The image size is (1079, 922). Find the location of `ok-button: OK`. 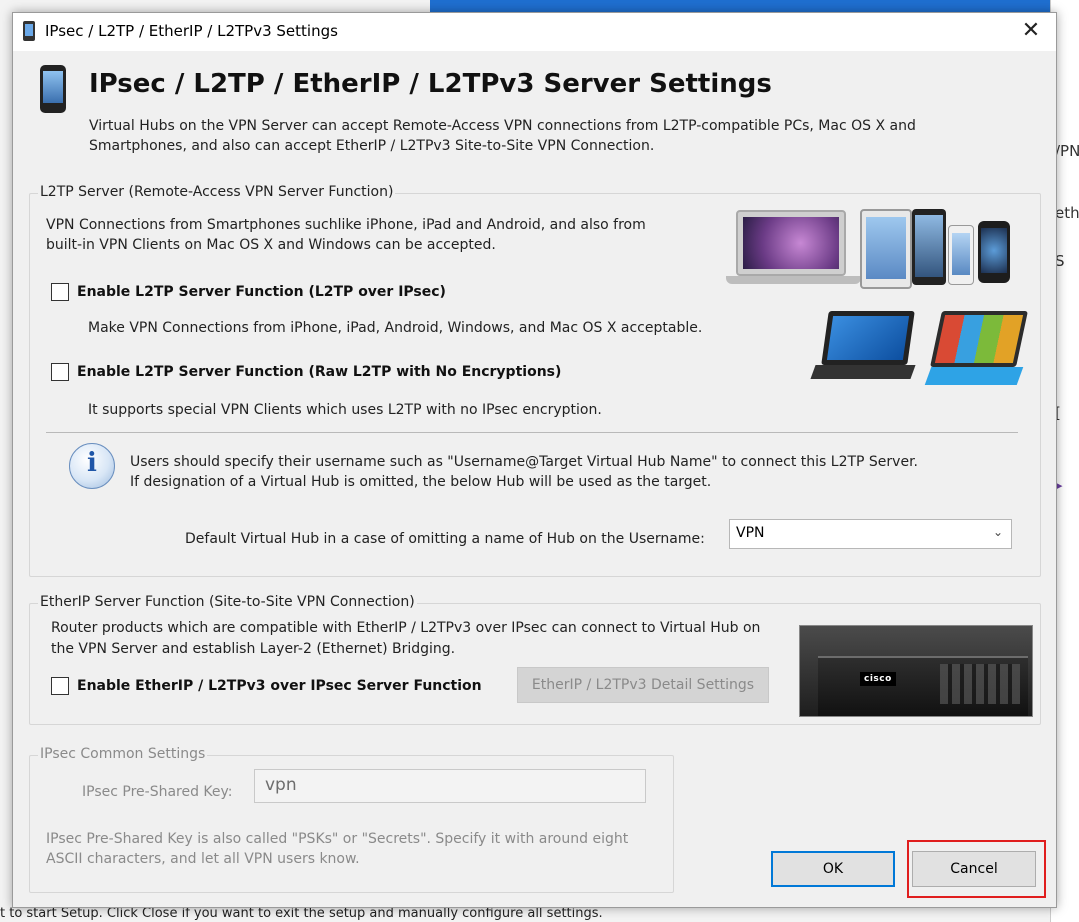

ok-button: OK is located at coordinates (833, 869).